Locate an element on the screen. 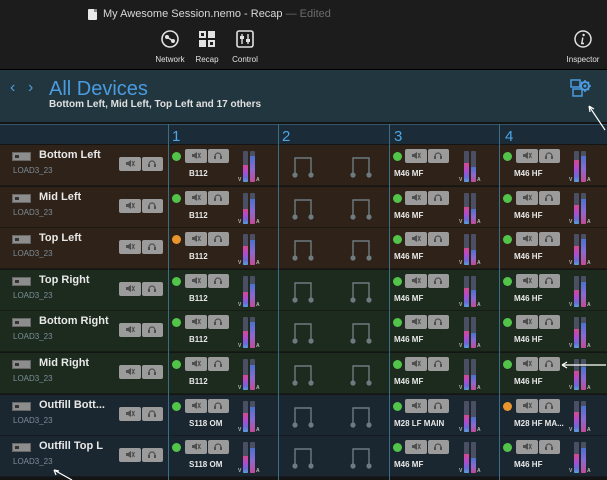 The height and width of the screenshot is (480, 607). recap-button: Recap is located at coordinates (207, 48).